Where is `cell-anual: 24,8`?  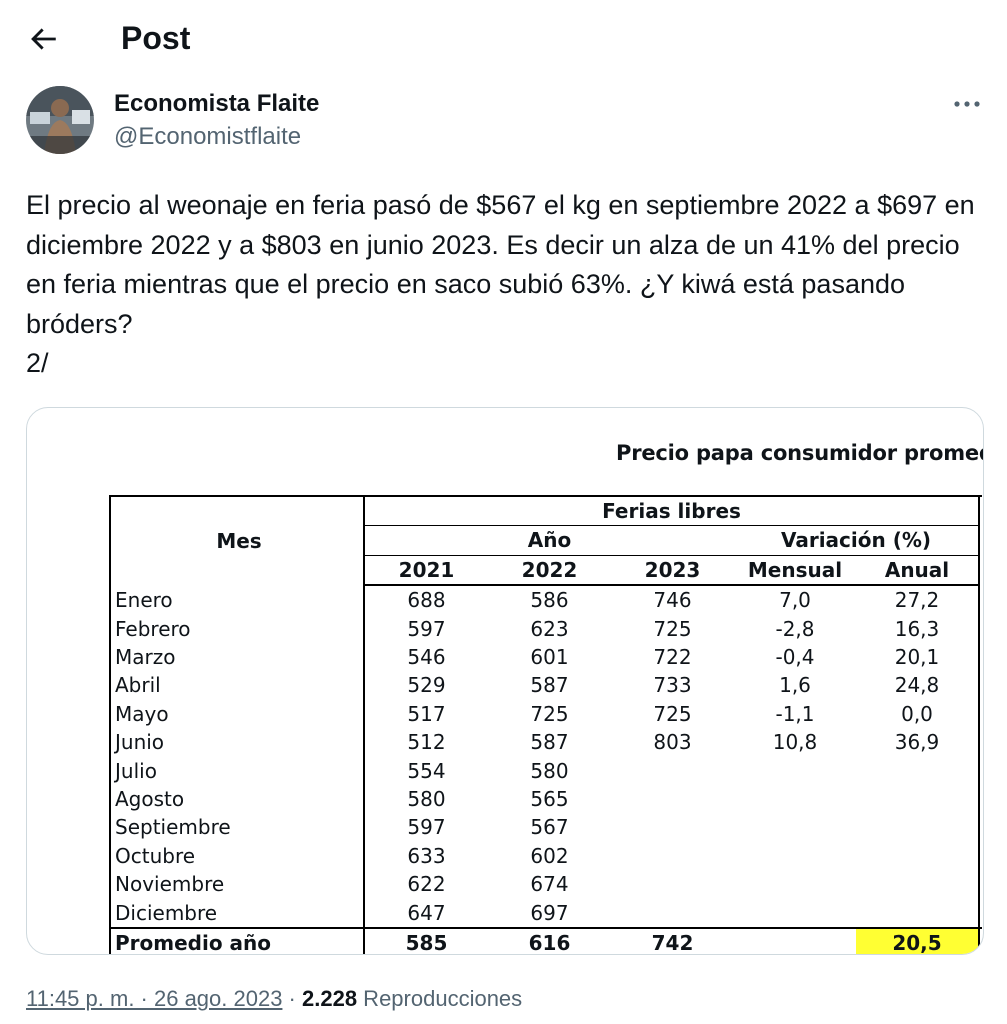 cell-anual: 24,8 is located at coordinates (917, 685).